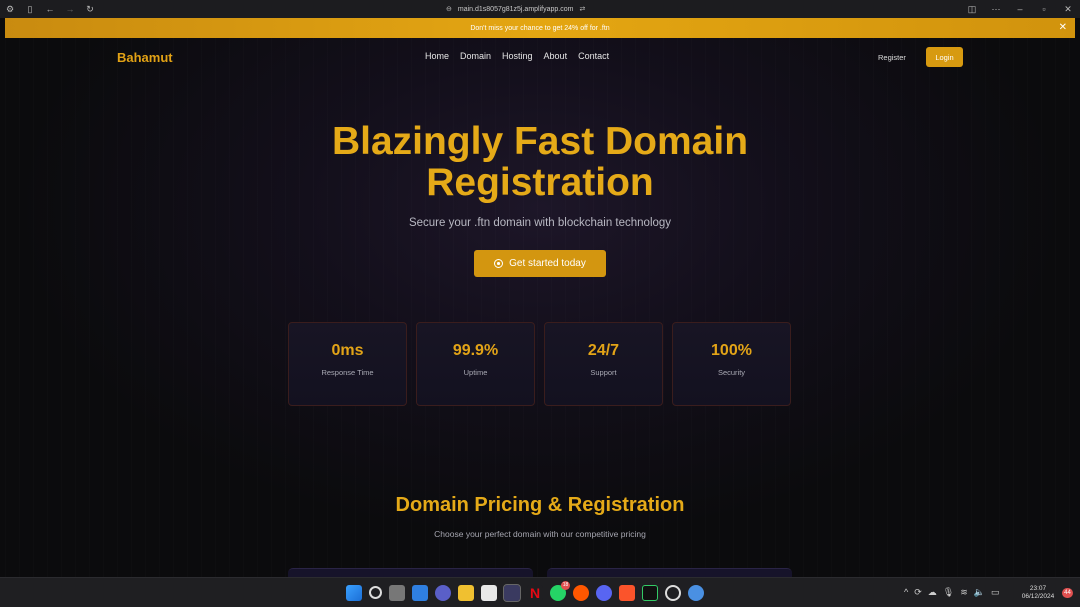 The width and height of the screenshot is (1080, 607). I want to click on forward-icon: →, so click(70, 9).